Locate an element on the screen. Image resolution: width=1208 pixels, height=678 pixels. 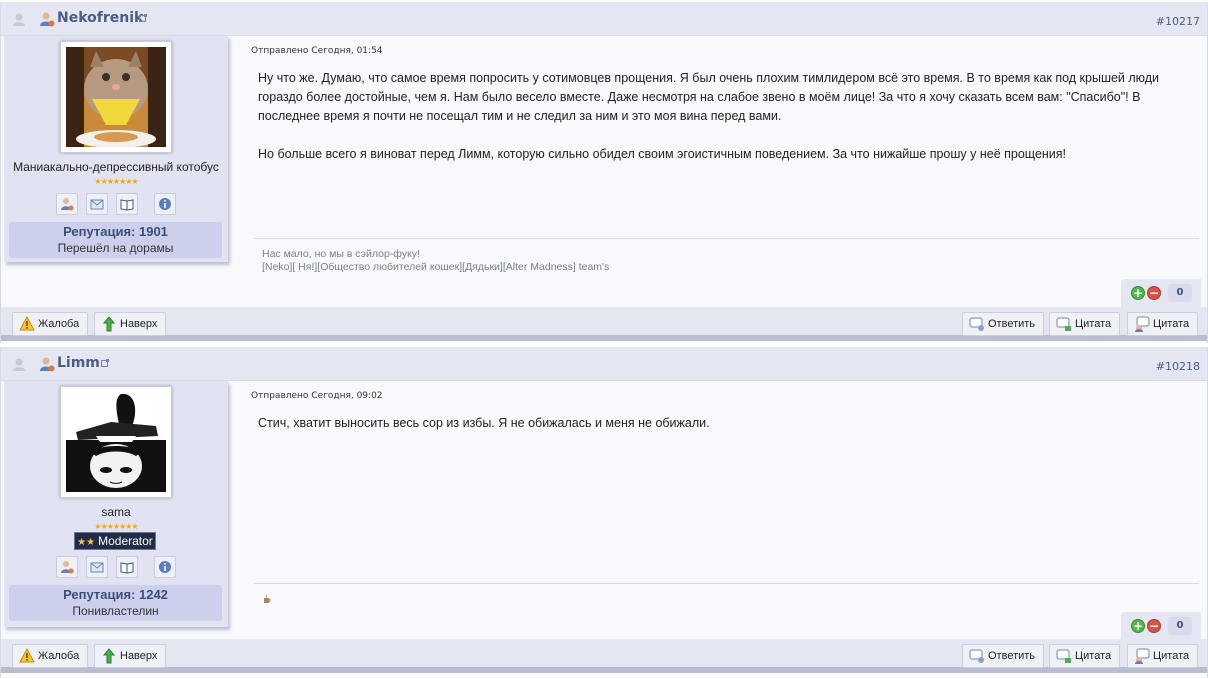
anime-avatar-image is located at coordinates (116, 442).